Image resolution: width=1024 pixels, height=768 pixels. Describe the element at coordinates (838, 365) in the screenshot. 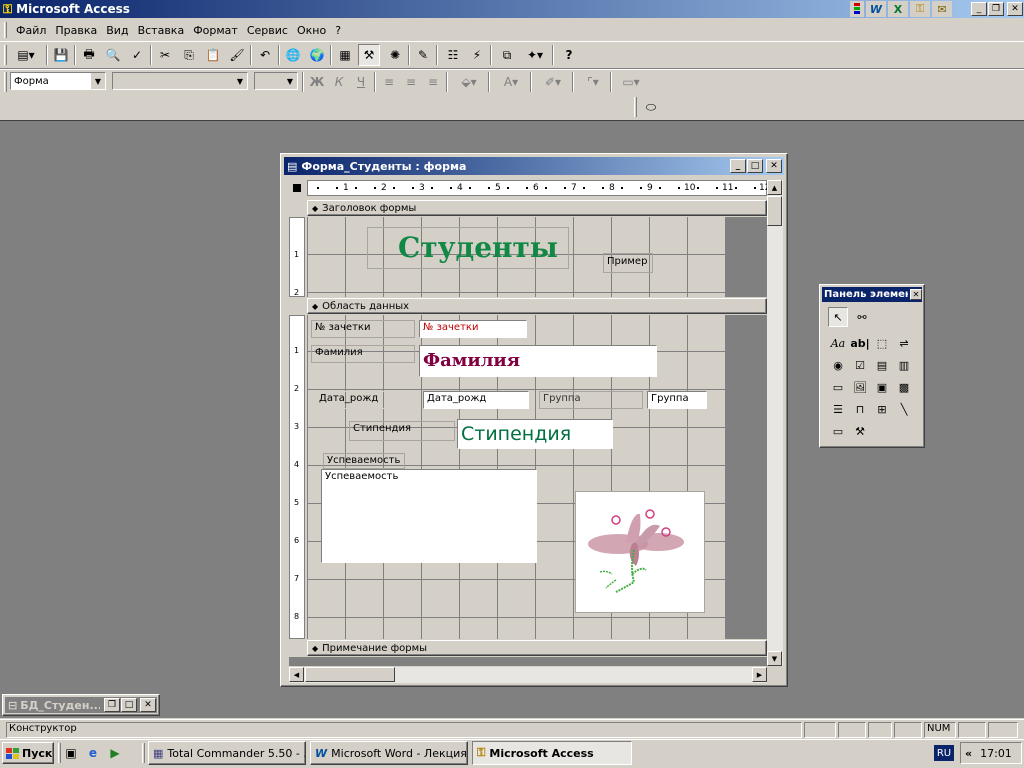

I see `option-button-icon: ◉` at that location.